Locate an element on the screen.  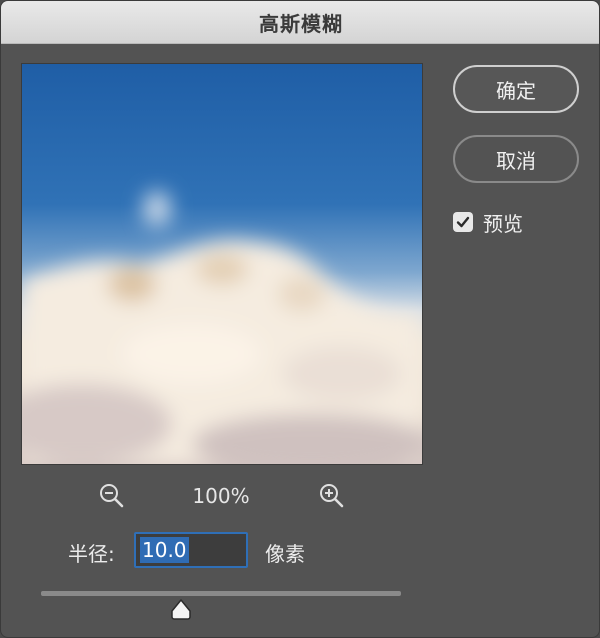
zoom-level: 100% is located at coordinates (221, 496).